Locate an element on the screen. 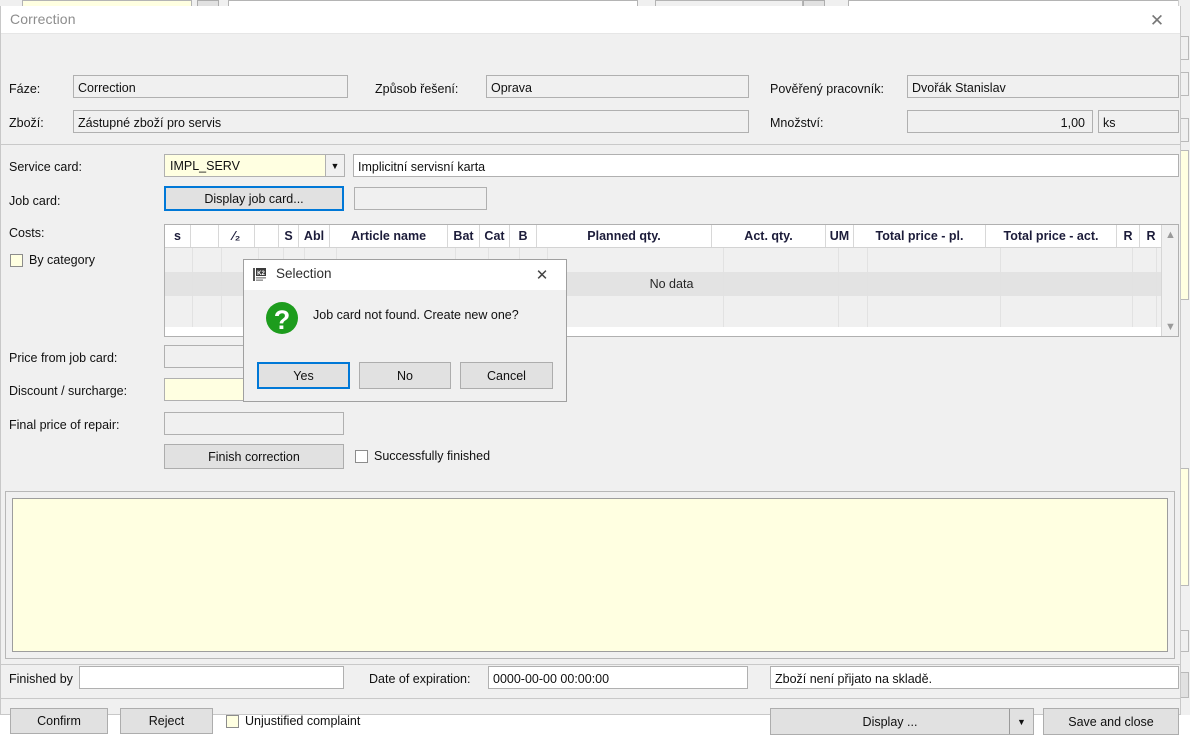  dialog-button-bar: Yes No Cancel is located at coordinates (405, 379).